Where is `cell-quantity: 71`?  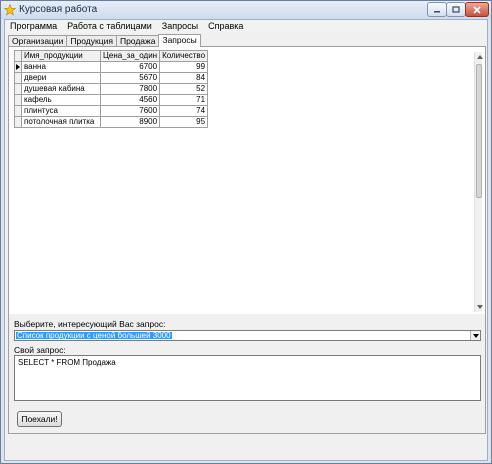 cell-quantity: 71 is located at coordinates (184, 100).